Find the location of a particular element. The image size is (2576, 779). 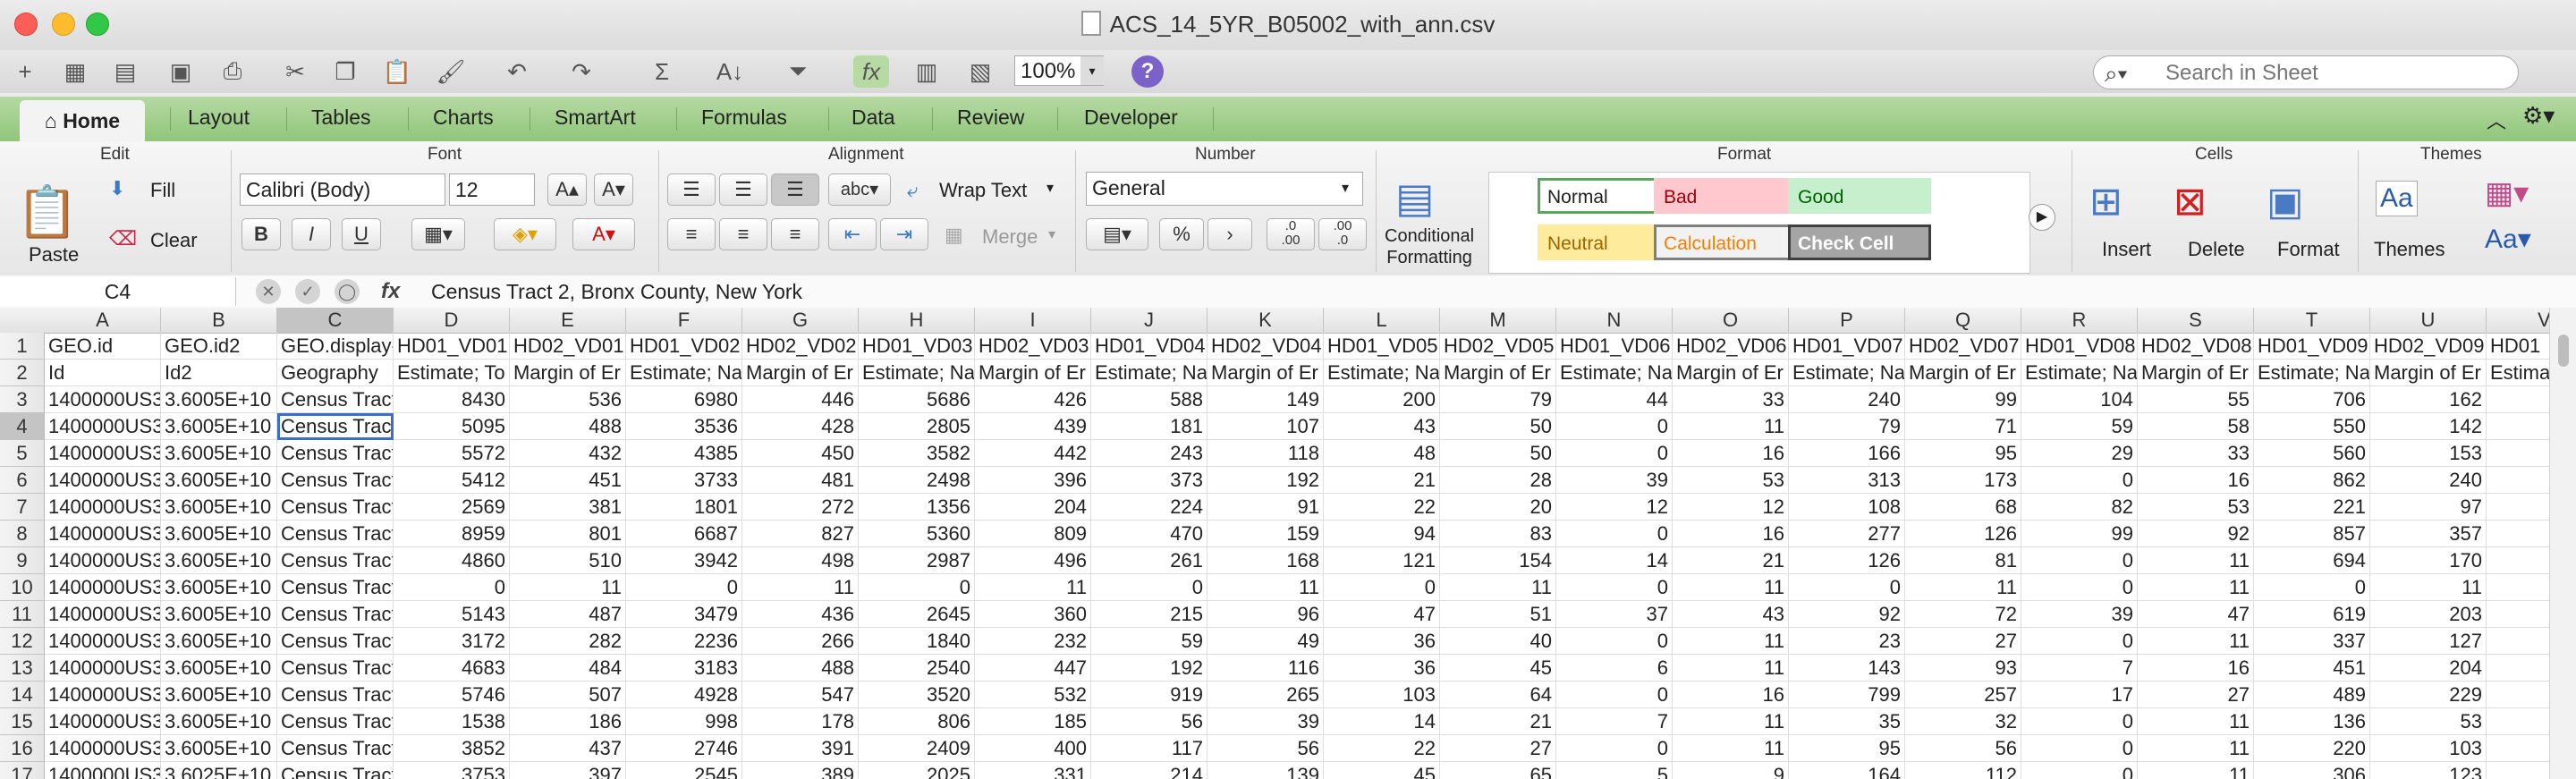

cell-u1: HD02_VD09 is located at coordinates (2428, 346).